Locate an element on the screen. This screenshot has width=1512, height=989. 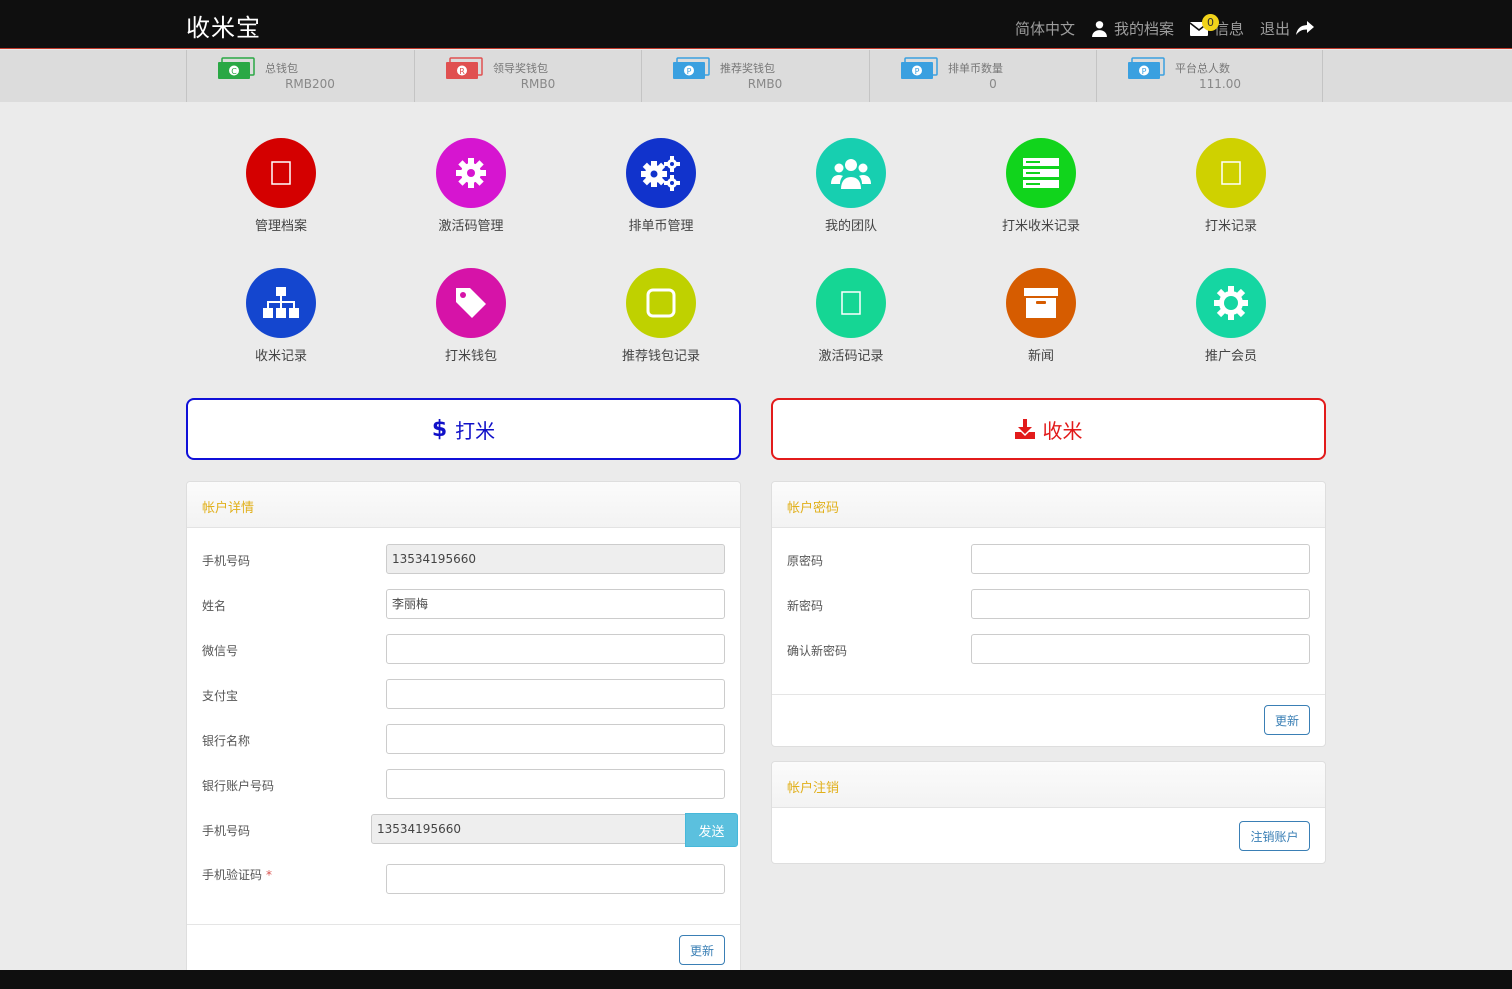
receive-rice-label: 收米 is located at coordinates (1062, 430).